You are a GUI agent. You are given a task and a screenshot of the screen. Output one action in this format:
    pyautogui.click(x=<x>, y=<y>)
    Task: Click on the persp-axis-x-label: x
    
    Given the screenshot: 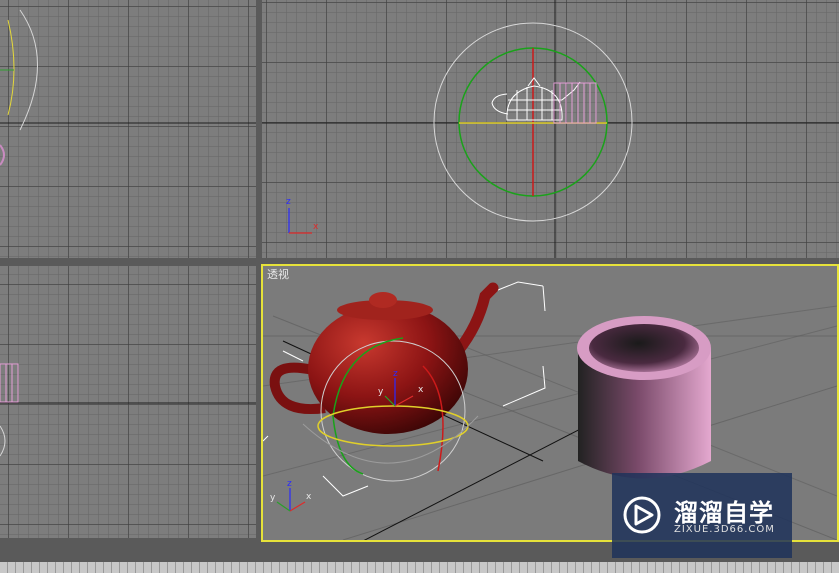 What is the action you would take?
    pyautogui.click(x=309, y=497)
    